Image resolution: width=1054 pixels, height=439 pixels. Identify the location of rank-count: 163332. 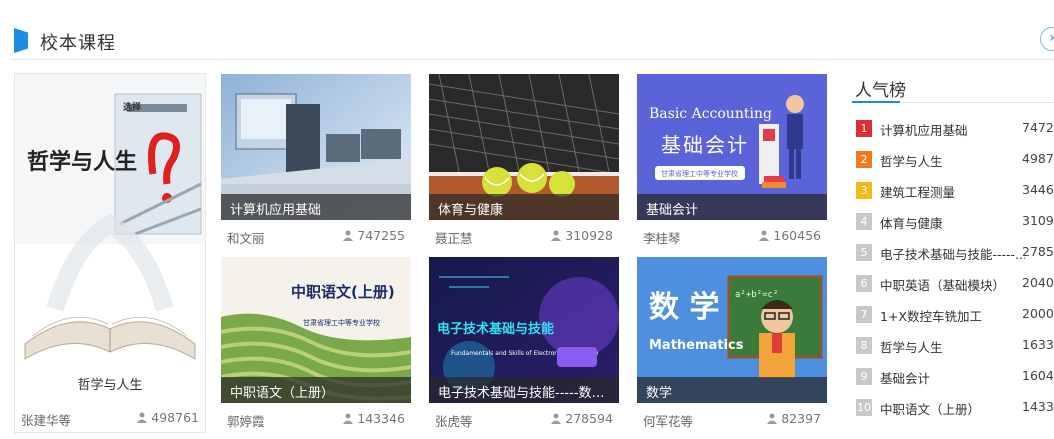
(1038, 344).